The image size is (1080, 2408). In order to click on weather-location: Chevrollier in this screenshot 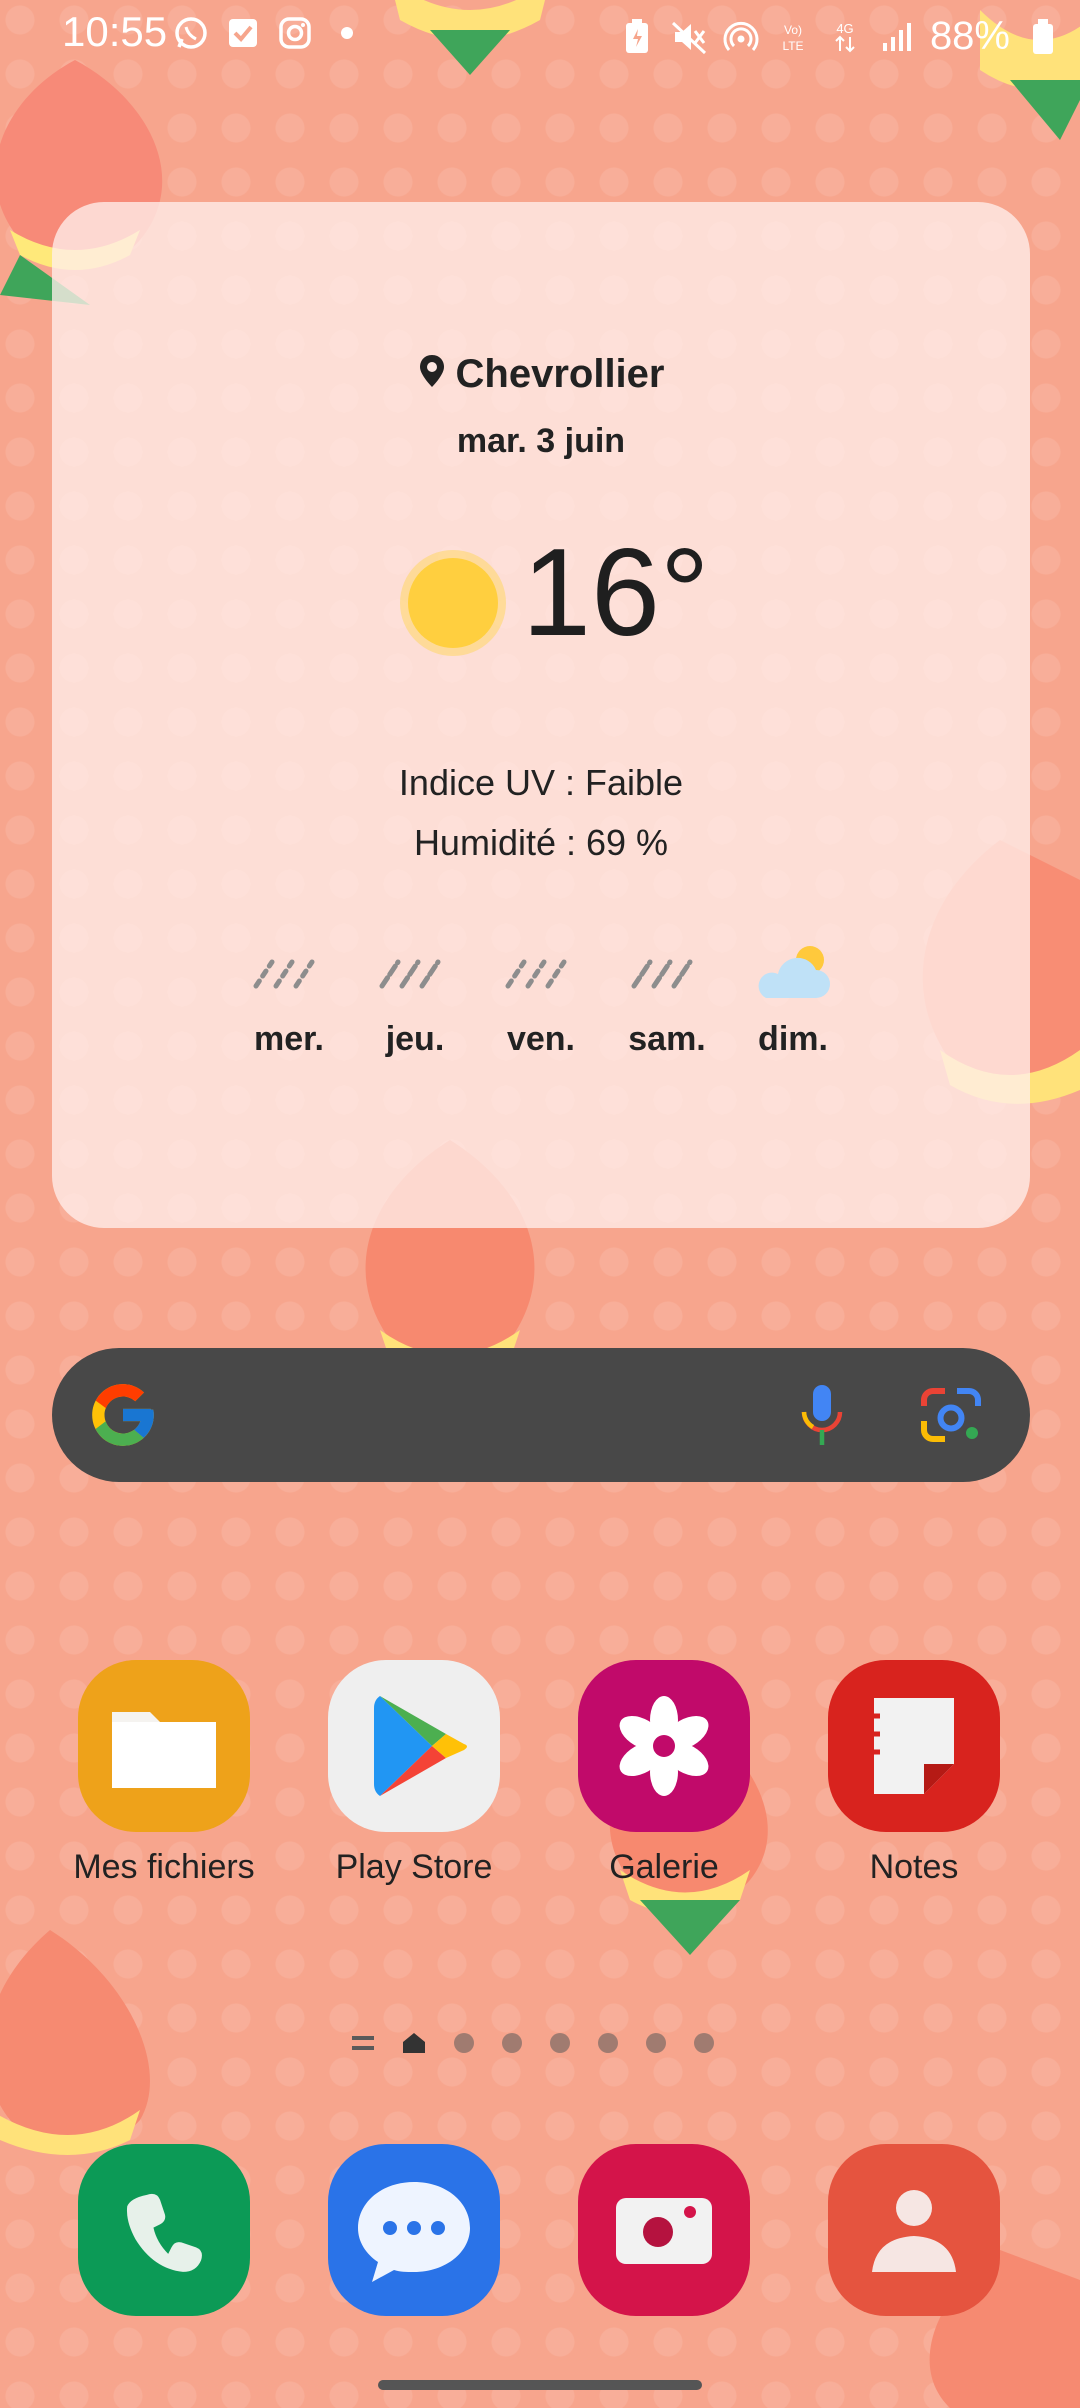, I will do `click(541, 375)`.